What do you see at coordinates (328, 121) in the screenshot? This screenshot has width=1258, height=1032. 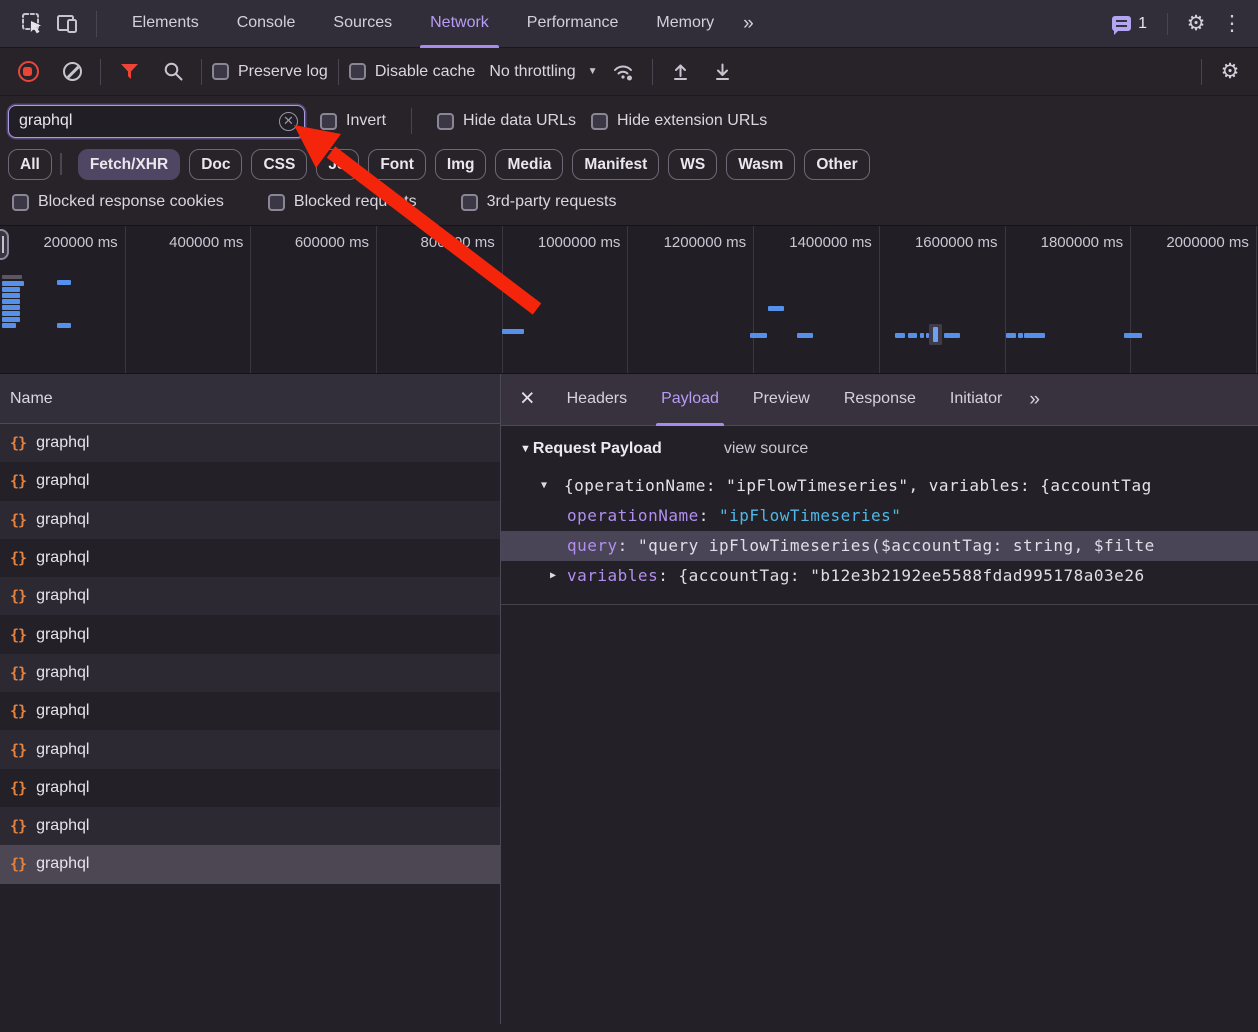 I see `invert-checkbox` at bounding box center [328, 121].